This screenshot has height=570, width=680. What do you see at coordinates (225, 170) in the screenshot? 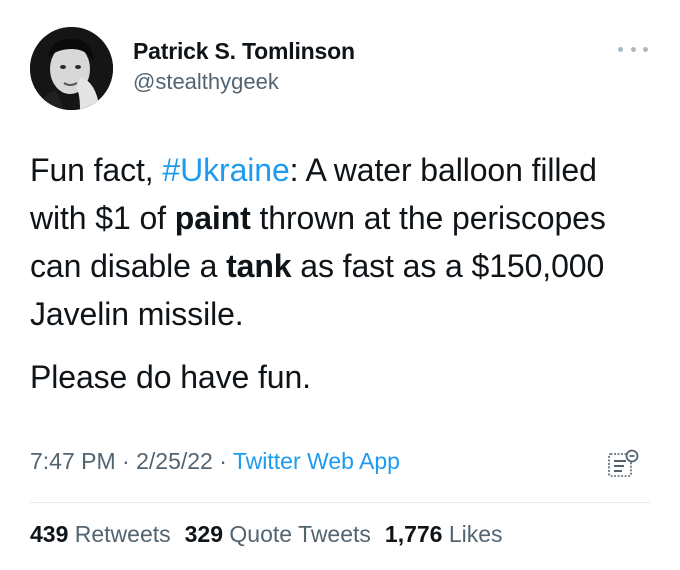
I see `hashtag-link: #Ukraine` at bounding box center [225, 170].